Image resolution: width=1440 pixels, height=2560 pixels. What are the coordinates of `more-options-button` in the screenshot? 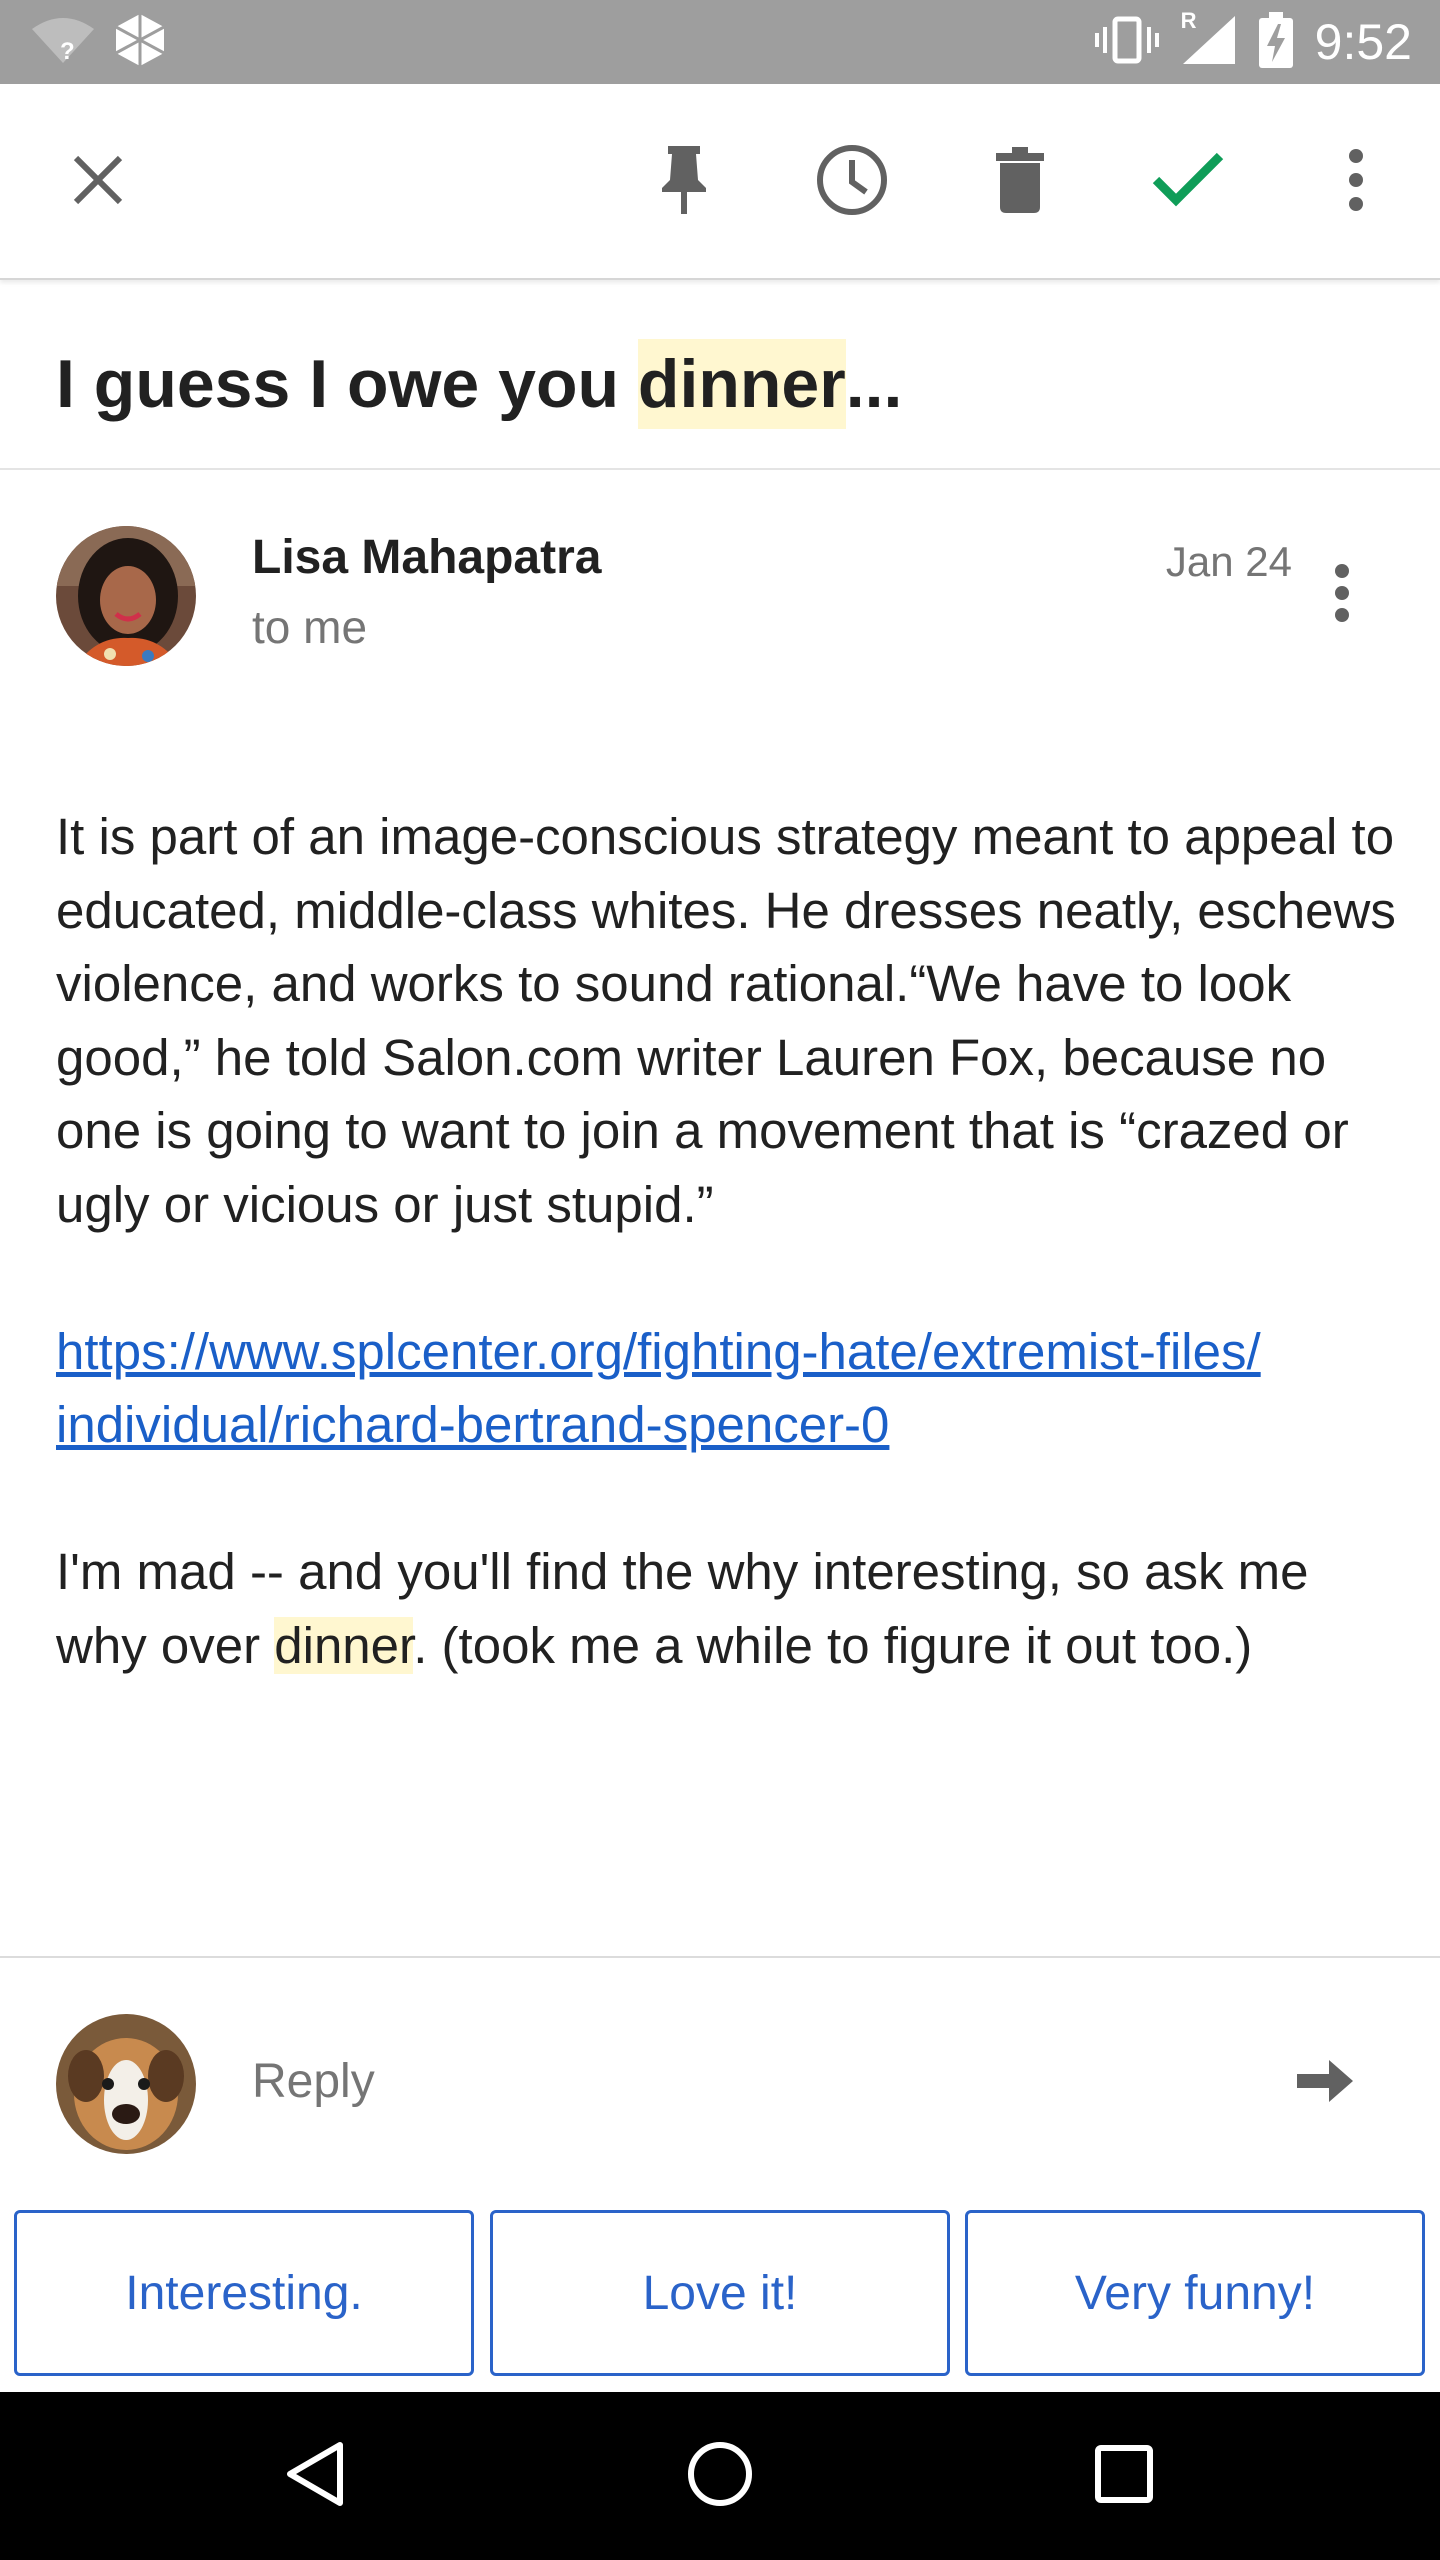 It's located at (1356, 182).